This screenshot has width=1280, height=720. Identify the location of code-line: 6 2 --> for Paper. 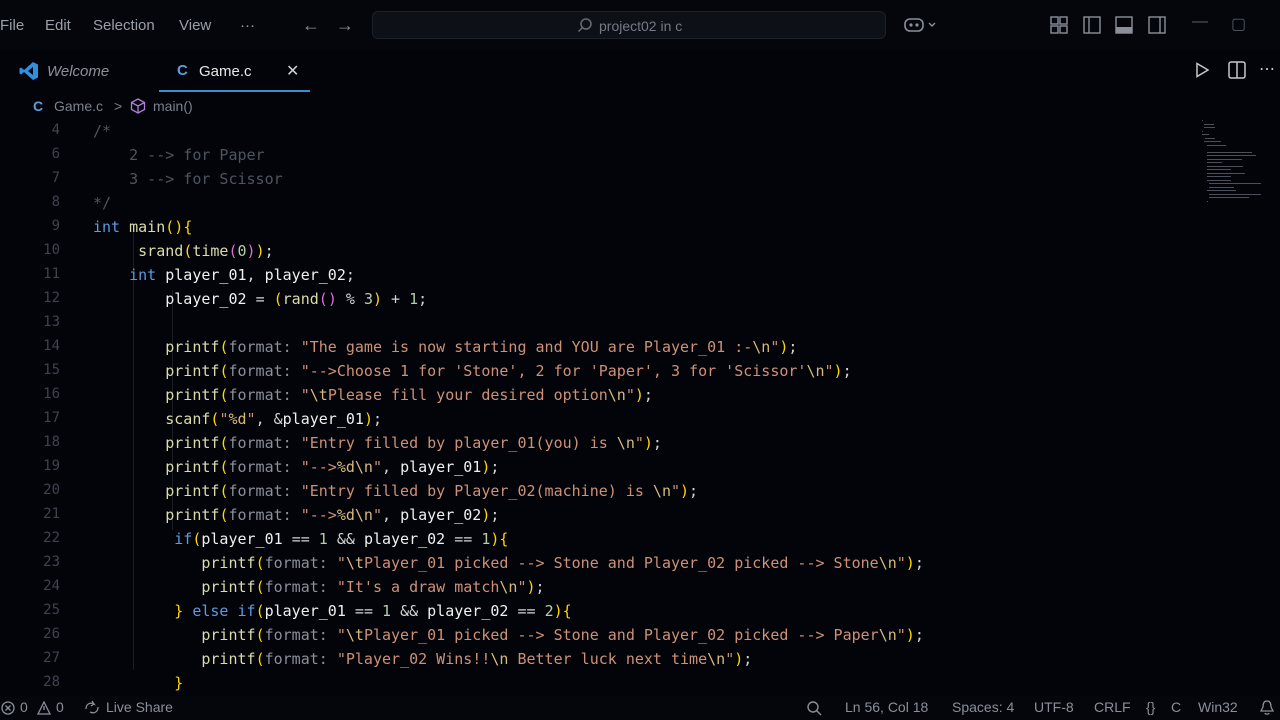
(600, 158).